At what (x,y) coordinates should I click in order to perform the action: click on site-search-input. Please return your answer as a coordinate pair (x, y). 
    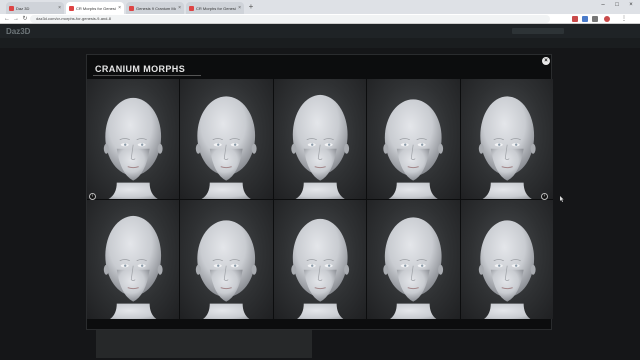
    Looking at the image, I should click on (538, 31).